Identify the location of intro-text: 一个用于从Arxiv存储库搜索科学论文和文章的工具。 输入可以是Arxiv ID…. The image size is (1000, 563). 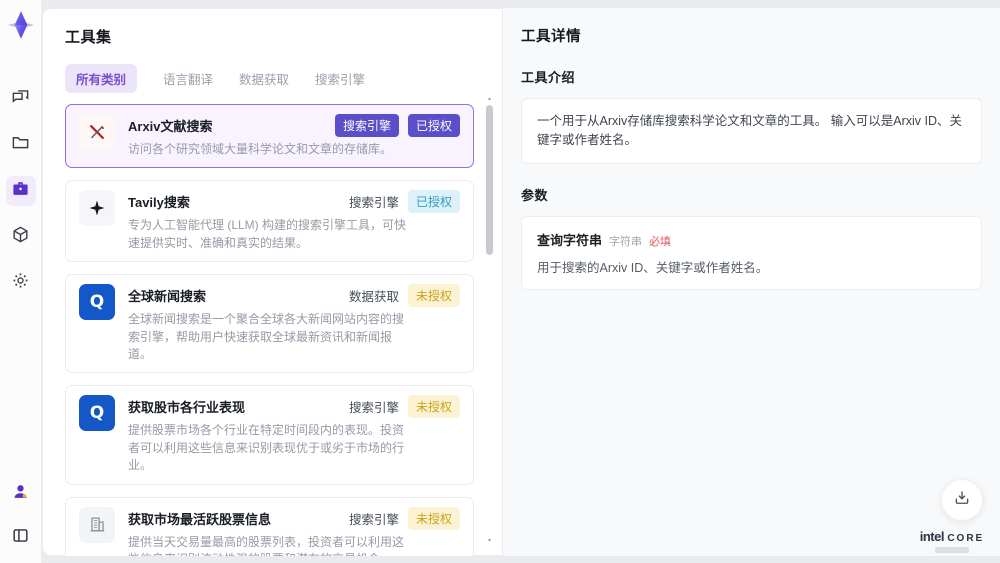
(750, 130).